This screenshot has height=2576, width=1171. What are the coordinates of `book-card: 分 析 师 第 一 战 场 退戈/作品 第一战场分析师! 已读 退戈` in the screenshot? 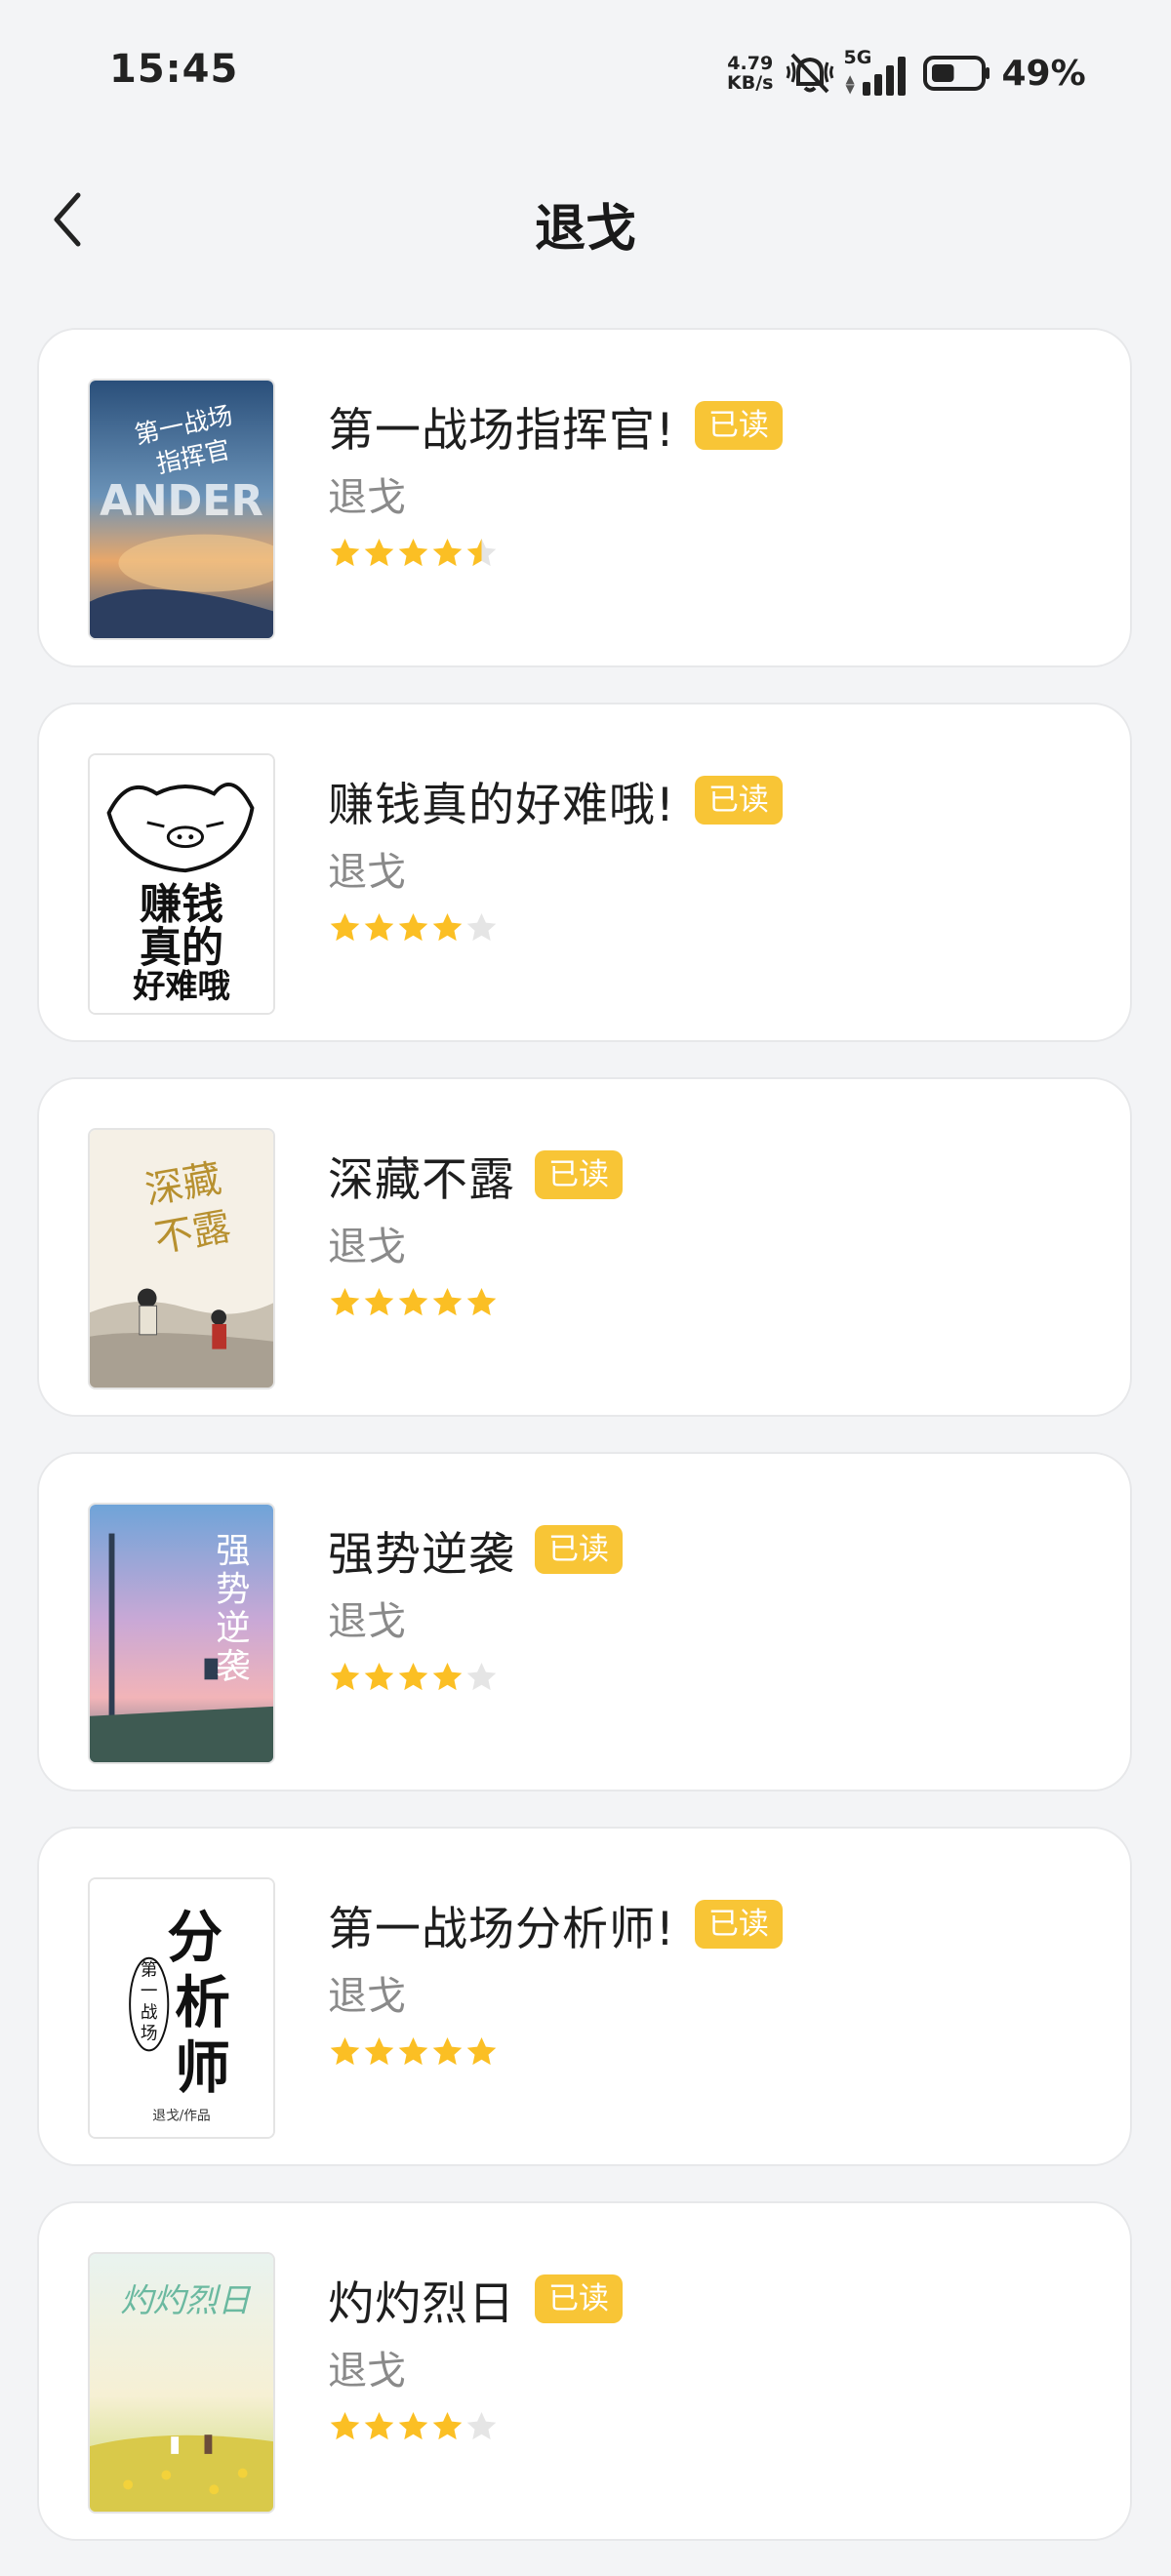 It's located at (584, 1996).